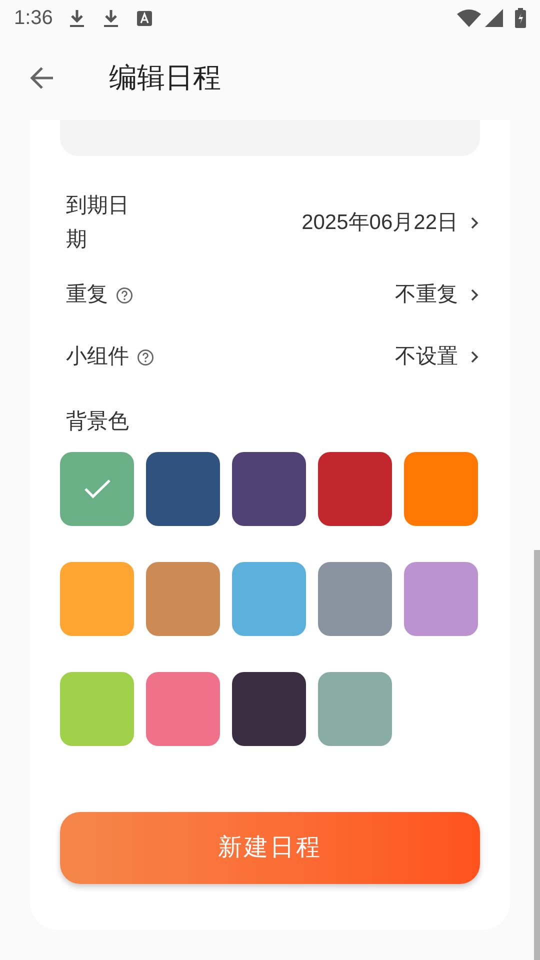  I want to click on section-label: 背景色, so click(98, 422).